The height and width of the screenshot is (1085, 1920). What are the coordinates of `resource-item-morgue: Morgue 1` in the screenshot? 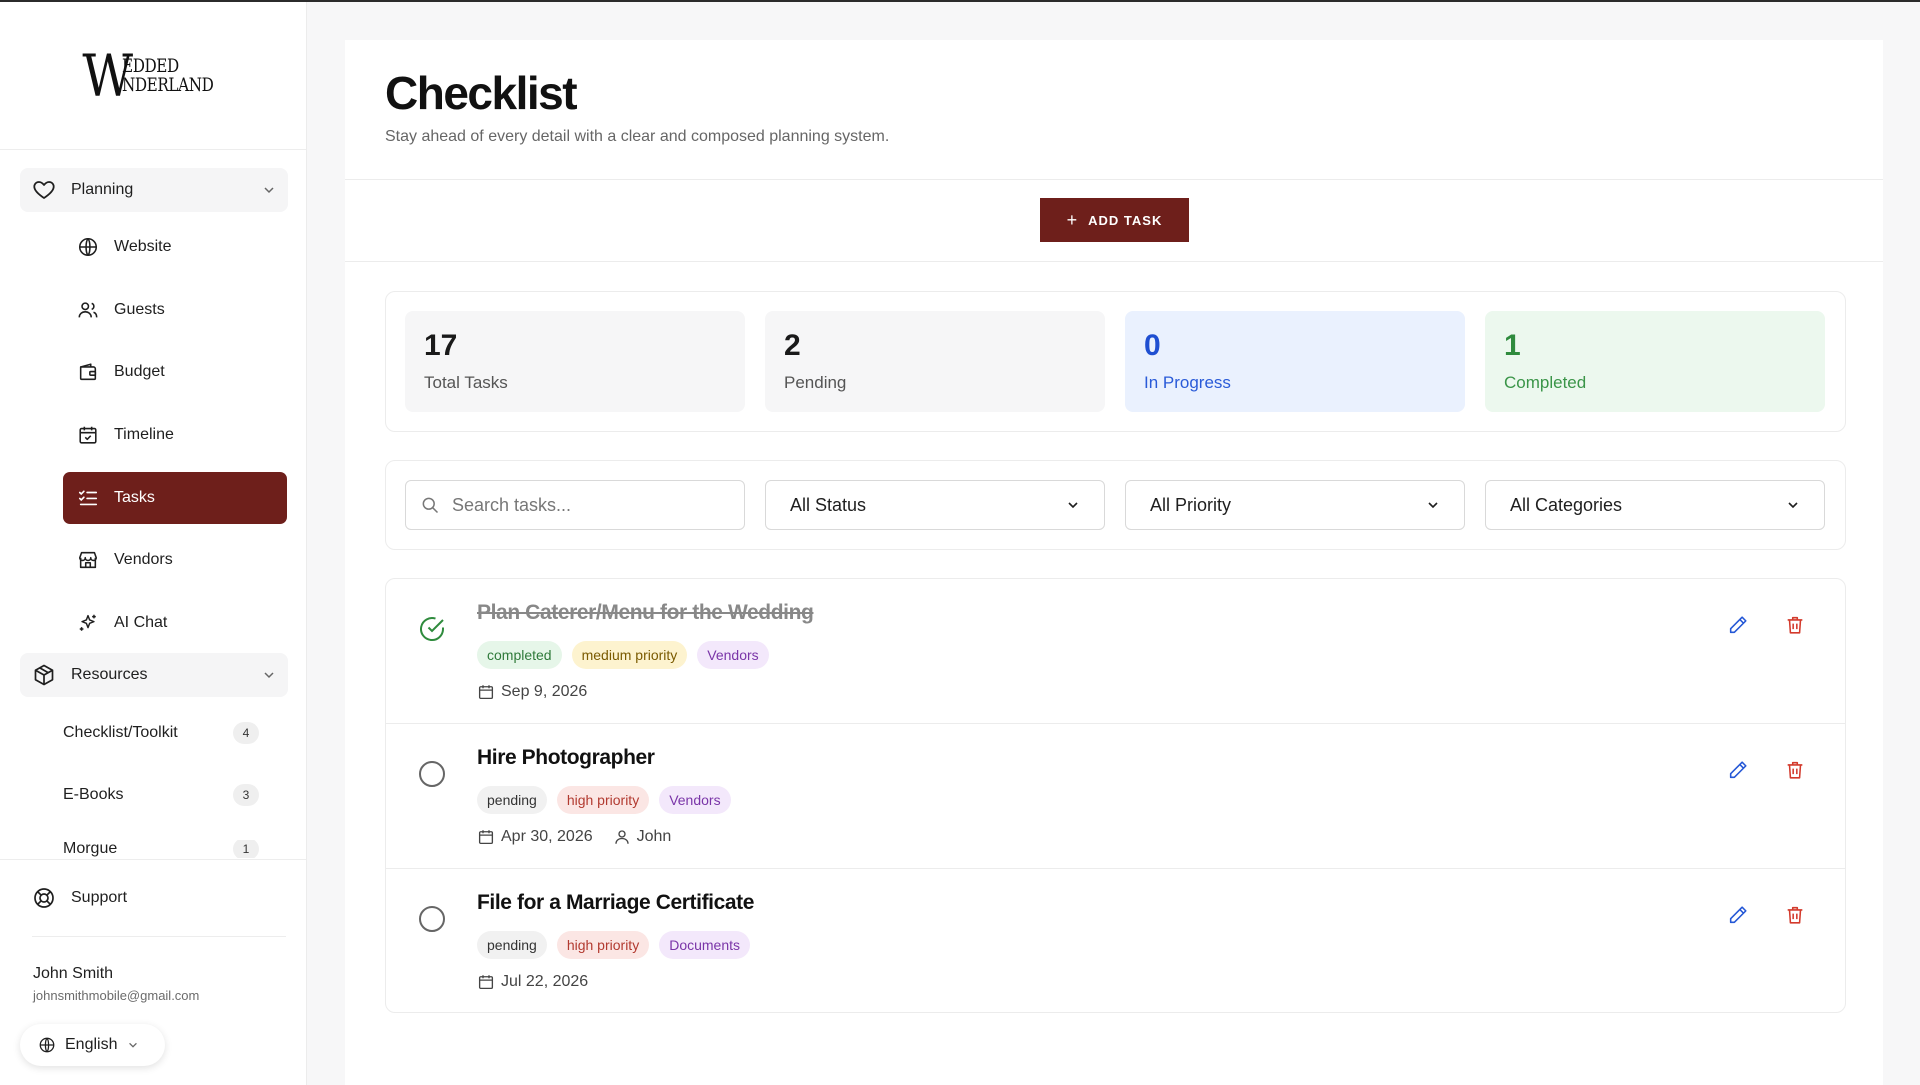 It's located at (168, 849).